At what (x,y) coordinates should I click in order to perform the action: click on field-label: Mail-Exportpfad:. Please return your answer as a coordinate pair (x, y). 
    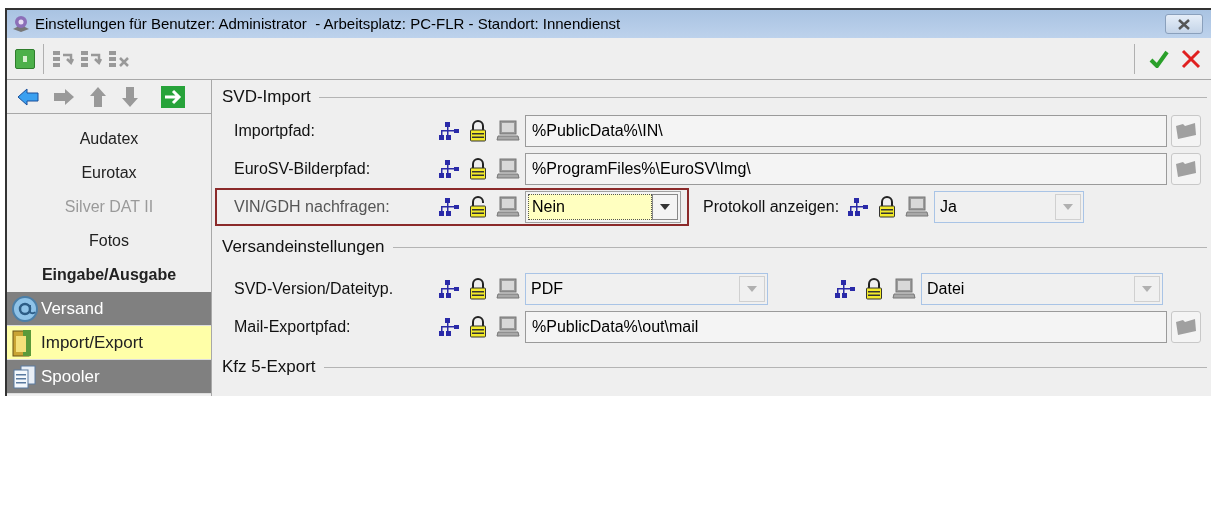
    Looking at the image, I should click on (293, 327).